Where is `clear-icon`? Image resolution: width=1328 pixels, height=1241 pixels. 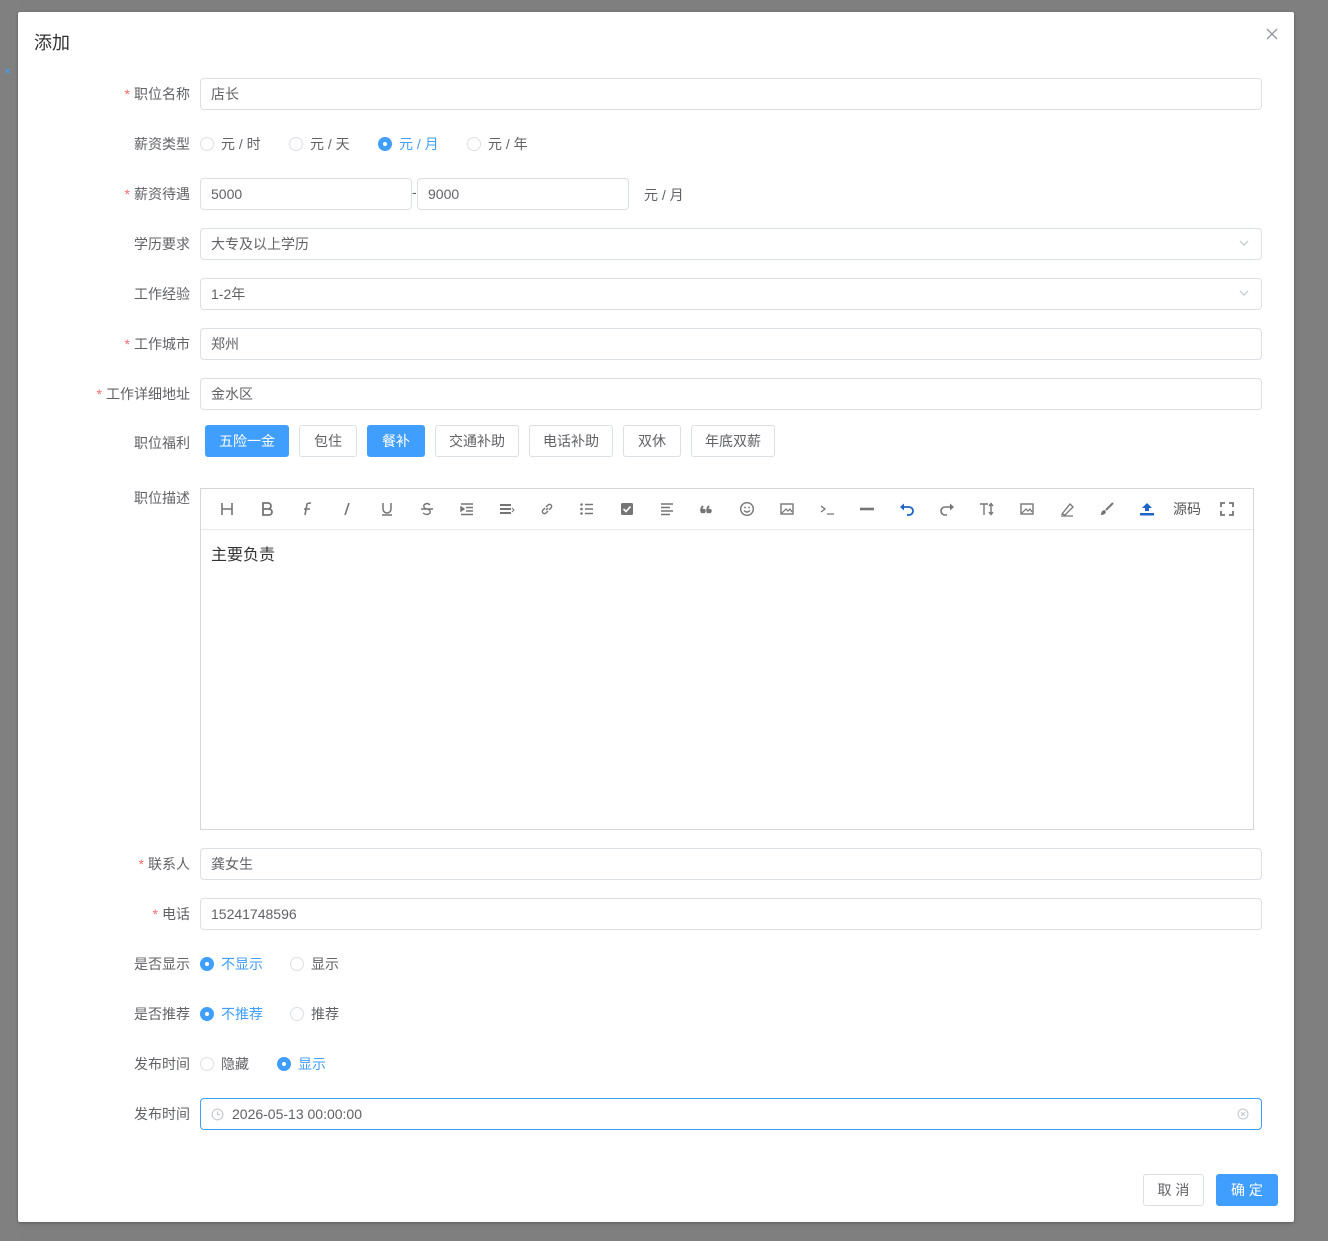 clear-icon is located at coordinates (1243, 1114).